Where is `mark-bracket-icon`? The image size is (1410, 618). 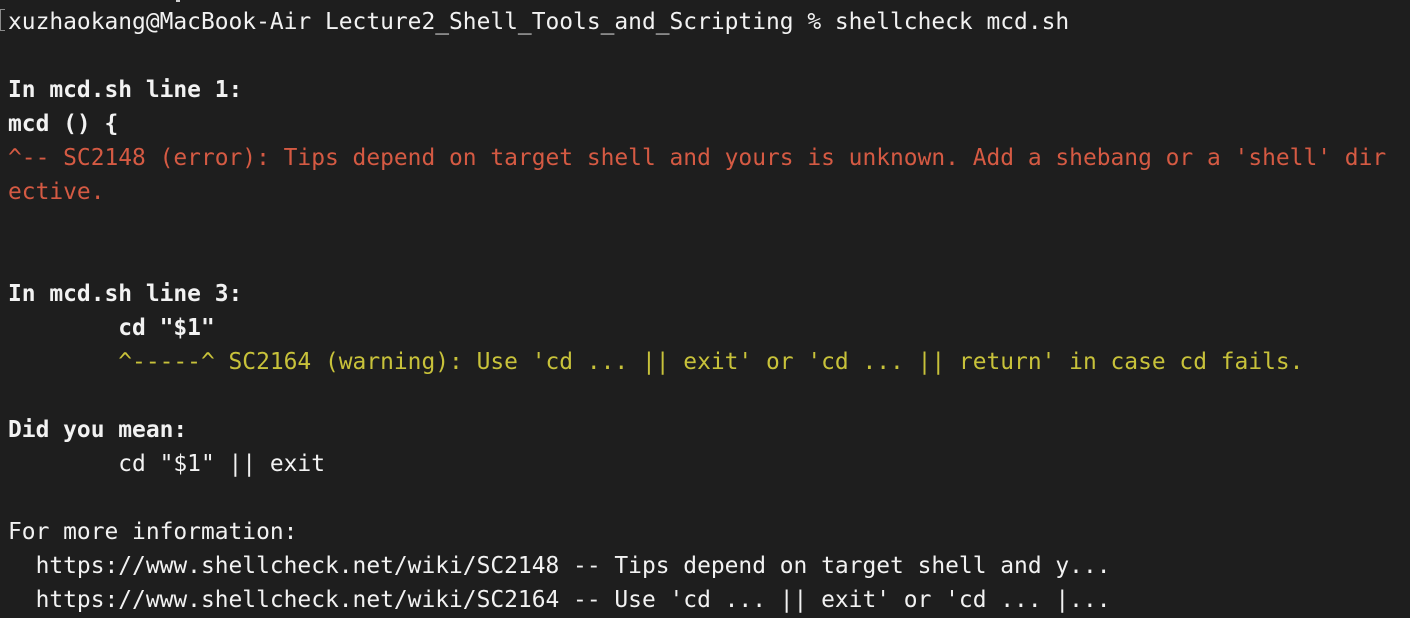 mark-bracket-icon is located at coordinates (2, 20).